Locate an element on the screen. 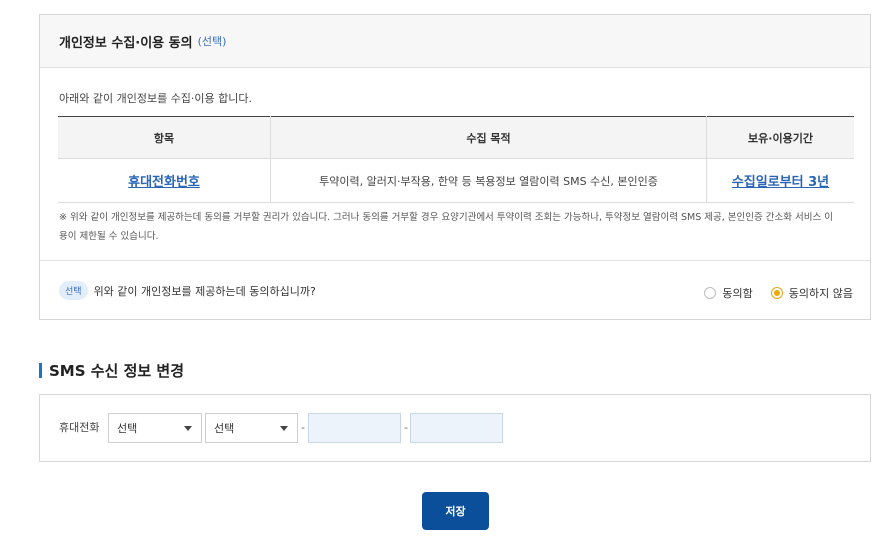 The height and width of the screenshot is (537, 877). radio-disagree: 동의하지 않음 is located at coordinates (811, 293).